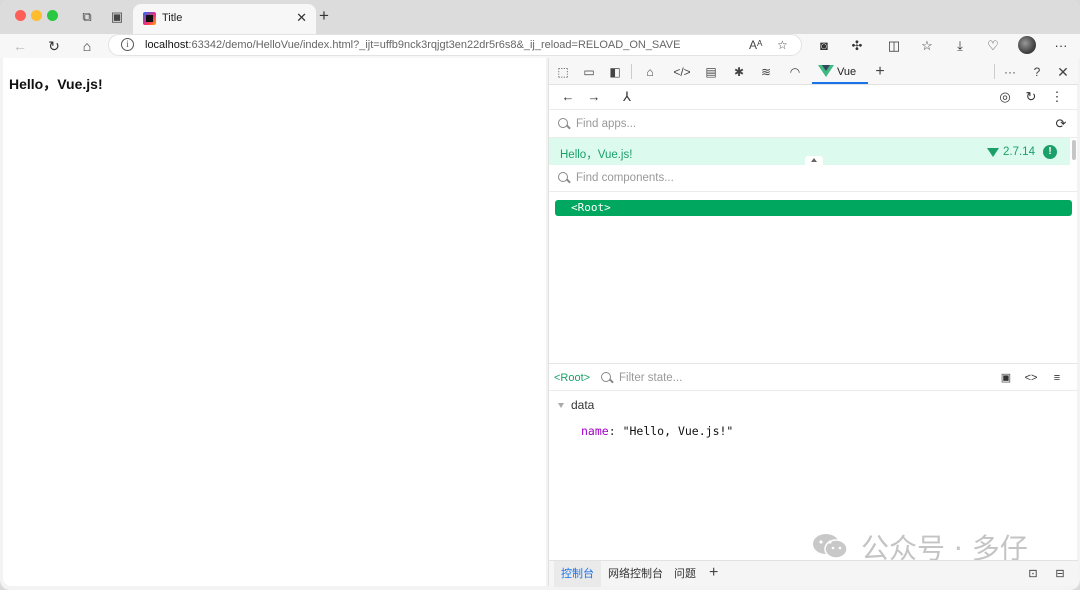 The height and width of the screenshot is (590, 1080). I want to click on page-heading: Hello，Vue.js!, so click(56, 84).